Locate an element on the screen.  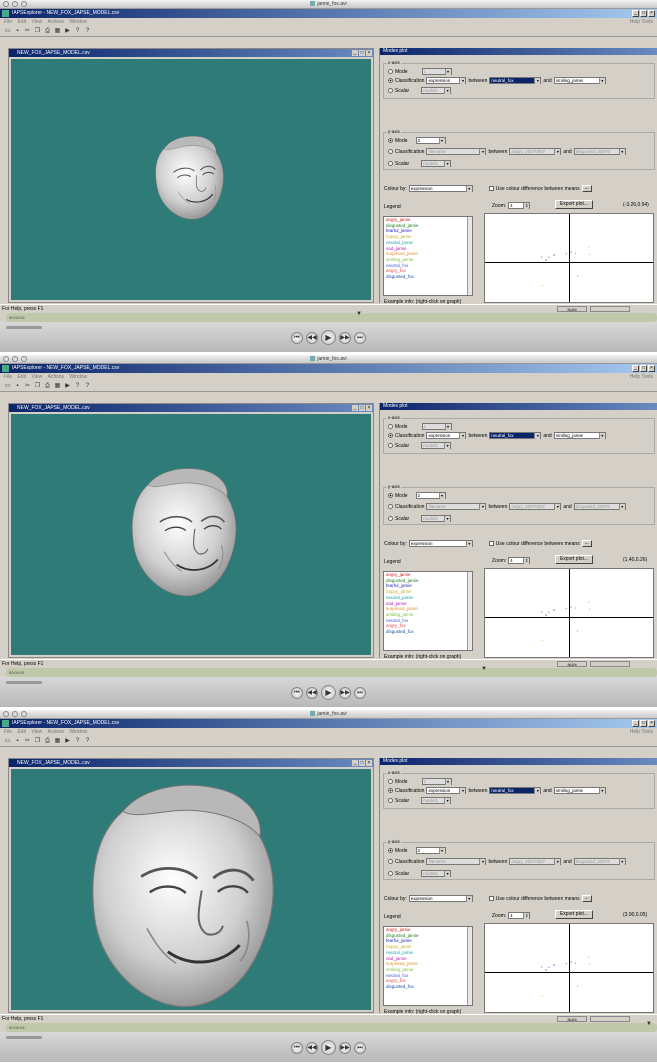
legend-scrollbar is located at coordinates (469, 256).